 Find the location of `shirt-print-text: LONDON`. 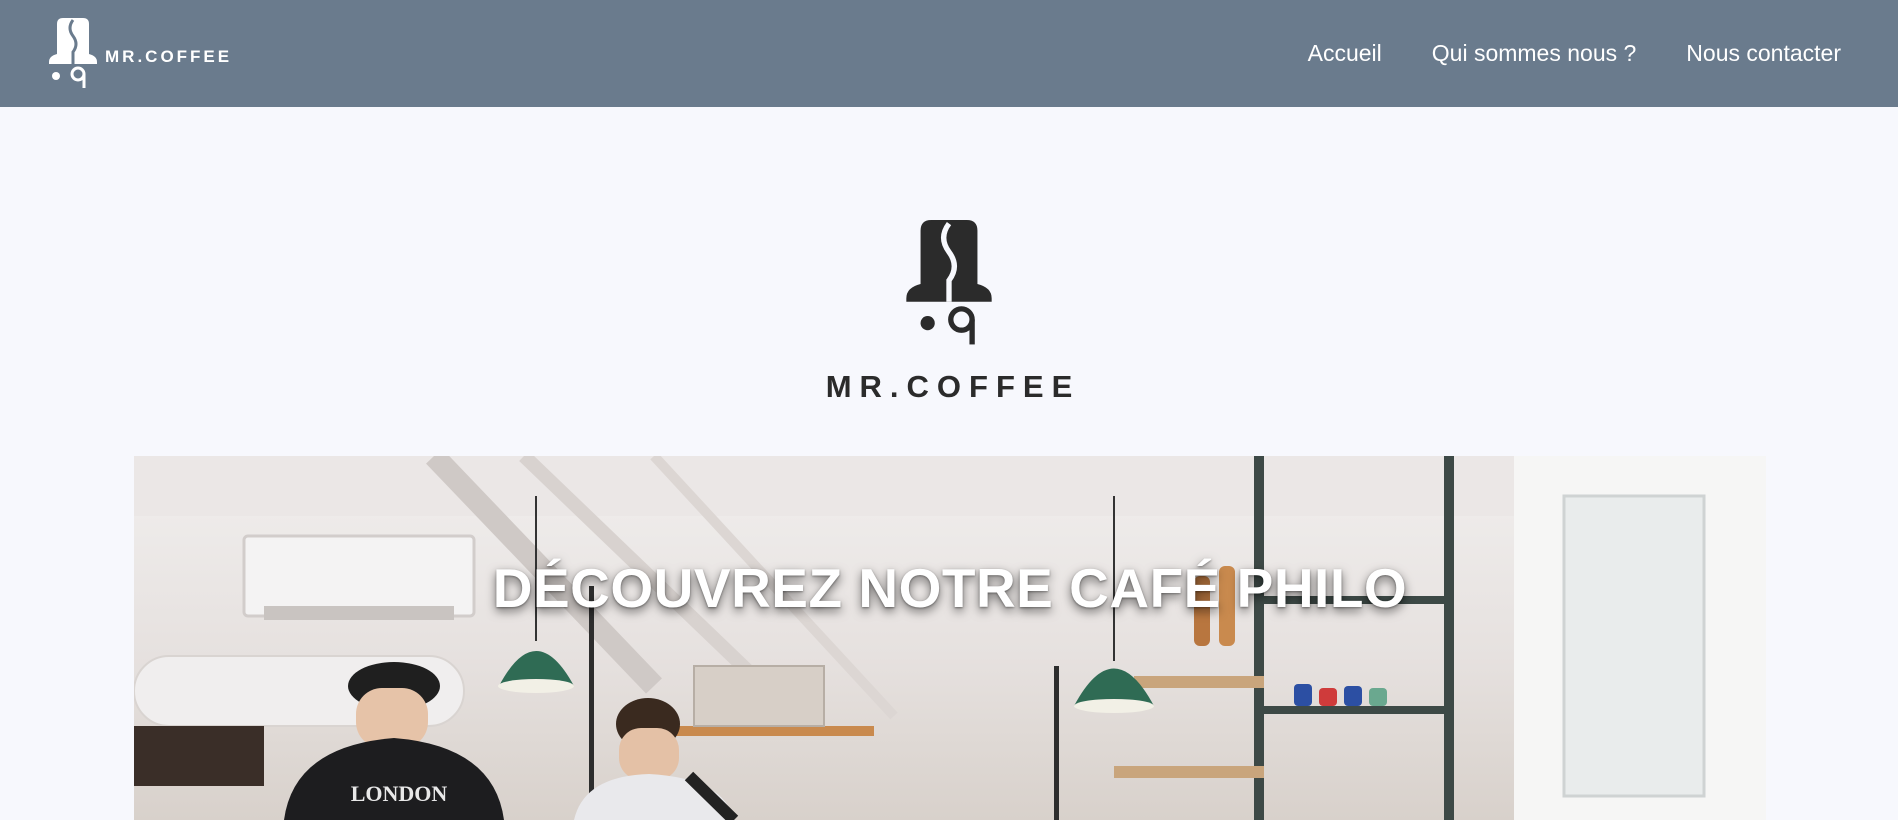

shirt-print-text: LONDON is located at coordinates (399, 793).